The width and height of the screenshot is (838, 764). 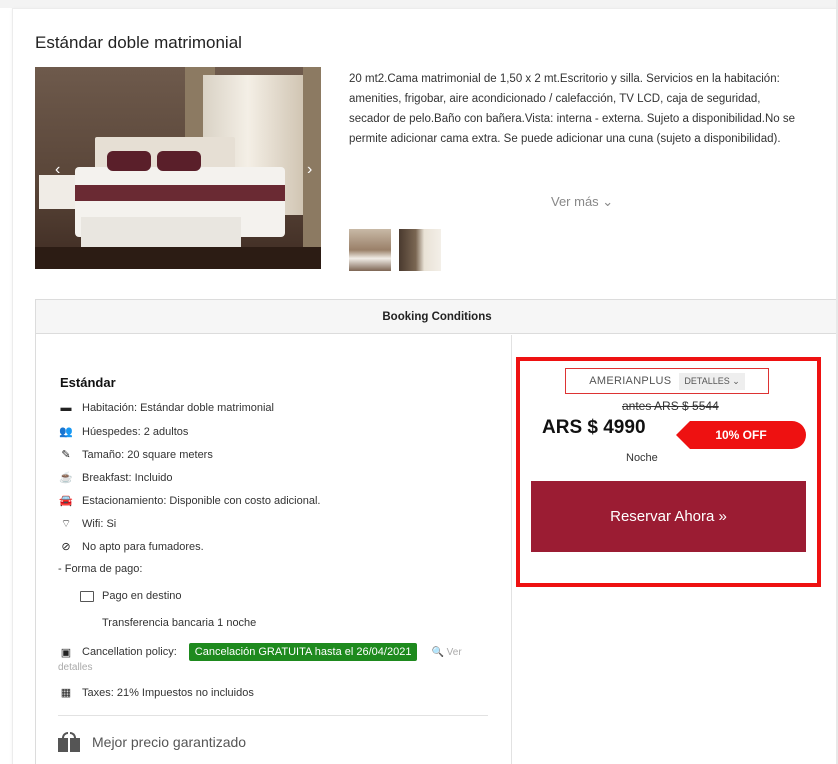 What do you see at coordinates (511, 549) in the screenshot?
I see `column-divider` at bounding box center [511, 549].